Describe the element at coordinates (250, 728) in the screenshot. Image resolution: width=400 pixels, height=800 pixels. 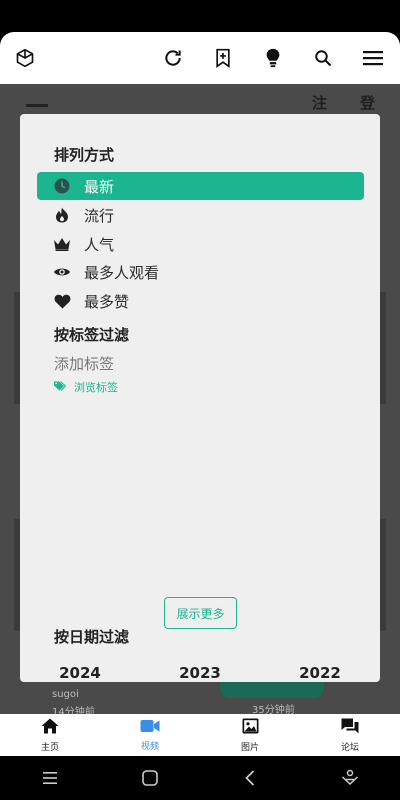
I see `image-icon` at that location.